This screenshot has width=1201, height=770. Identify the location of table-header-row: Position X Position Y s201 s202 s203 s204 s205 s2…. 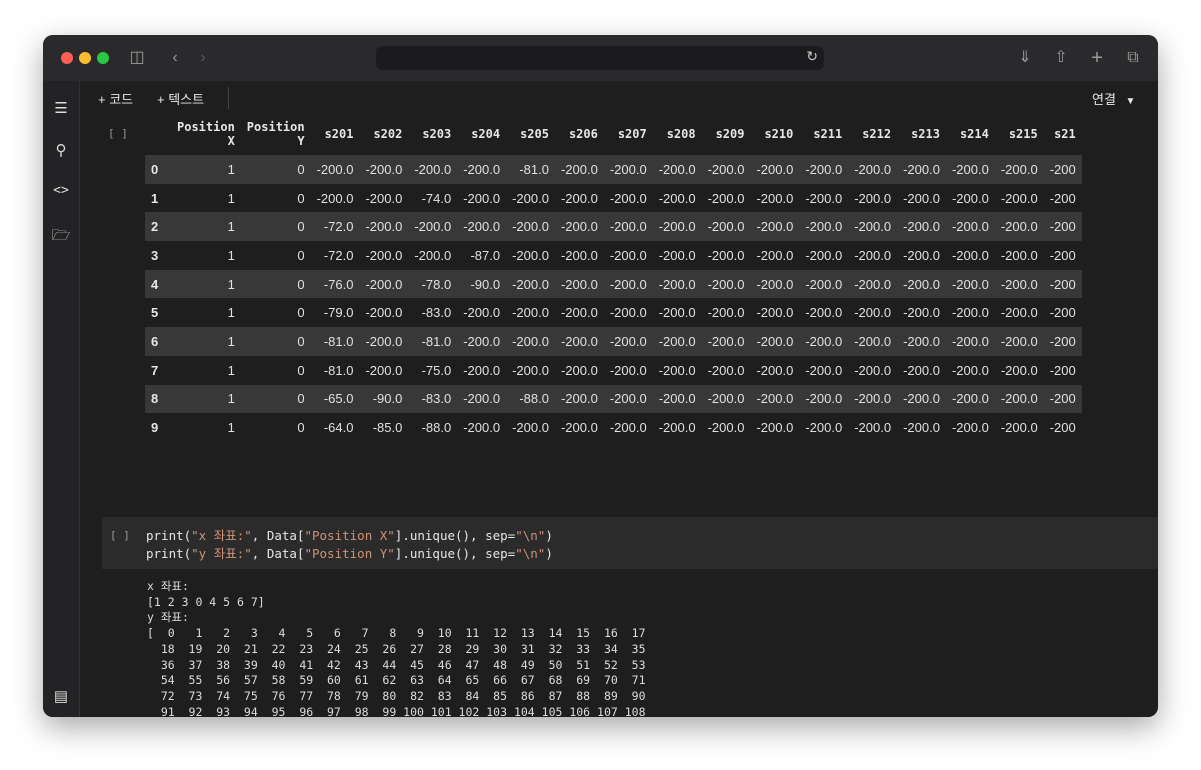
(613, 134).